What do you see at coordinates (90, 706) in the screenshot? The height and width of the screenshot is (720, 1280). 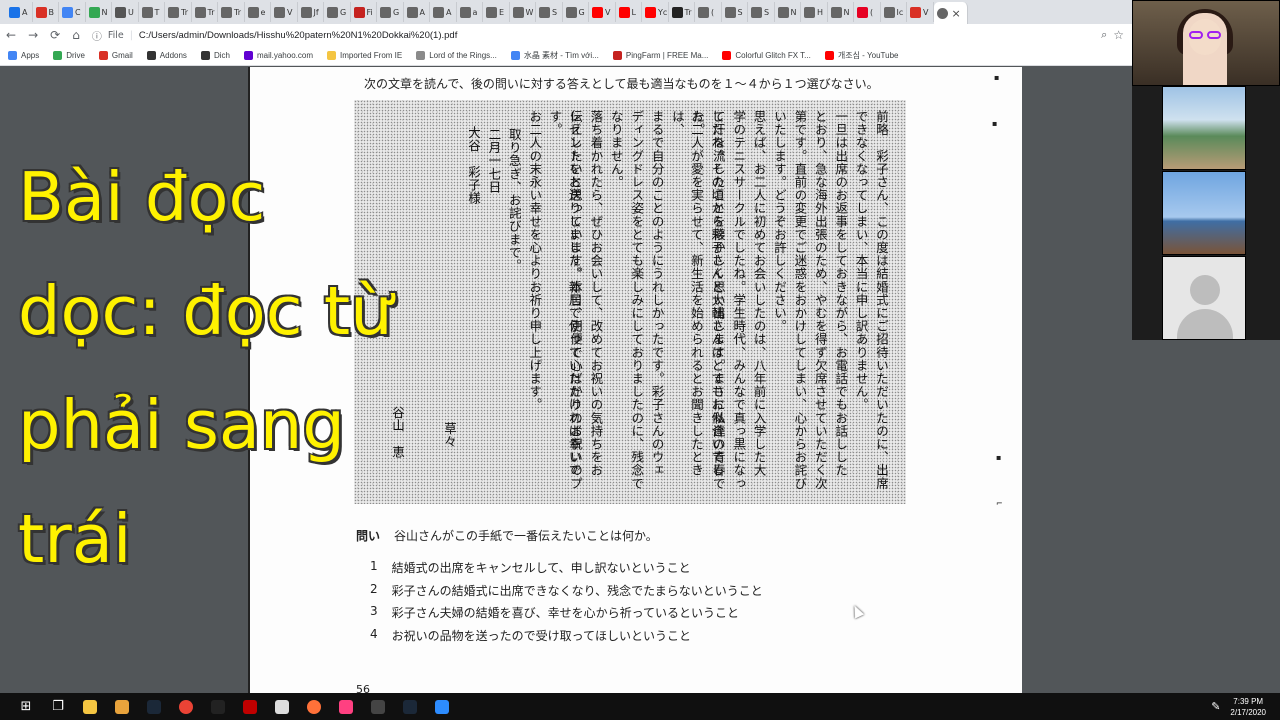 I see `file-explorer-icon` at bounding box center [90, 706].